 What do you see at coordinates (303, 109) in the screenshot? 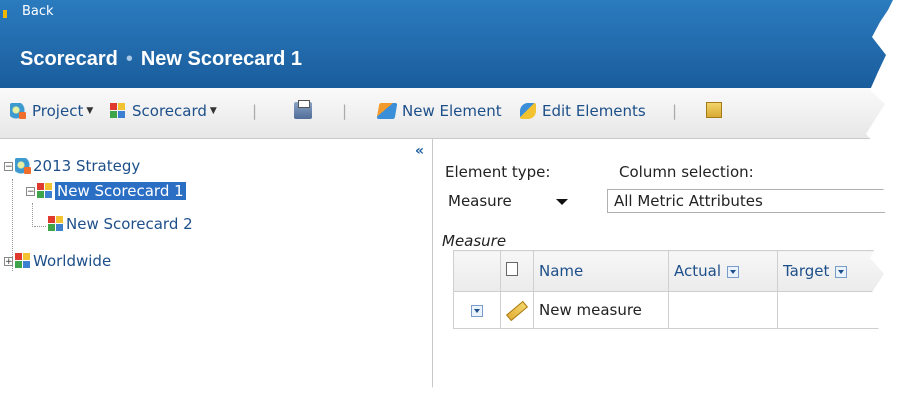
I see `printer-icon` at bounding box center [303, 109].